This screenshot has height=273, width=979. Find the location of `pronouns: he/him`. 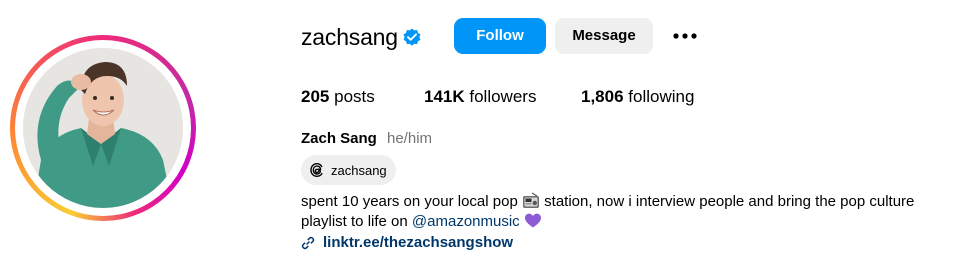

pronouns: he/him is located at coordinates (410, 138).